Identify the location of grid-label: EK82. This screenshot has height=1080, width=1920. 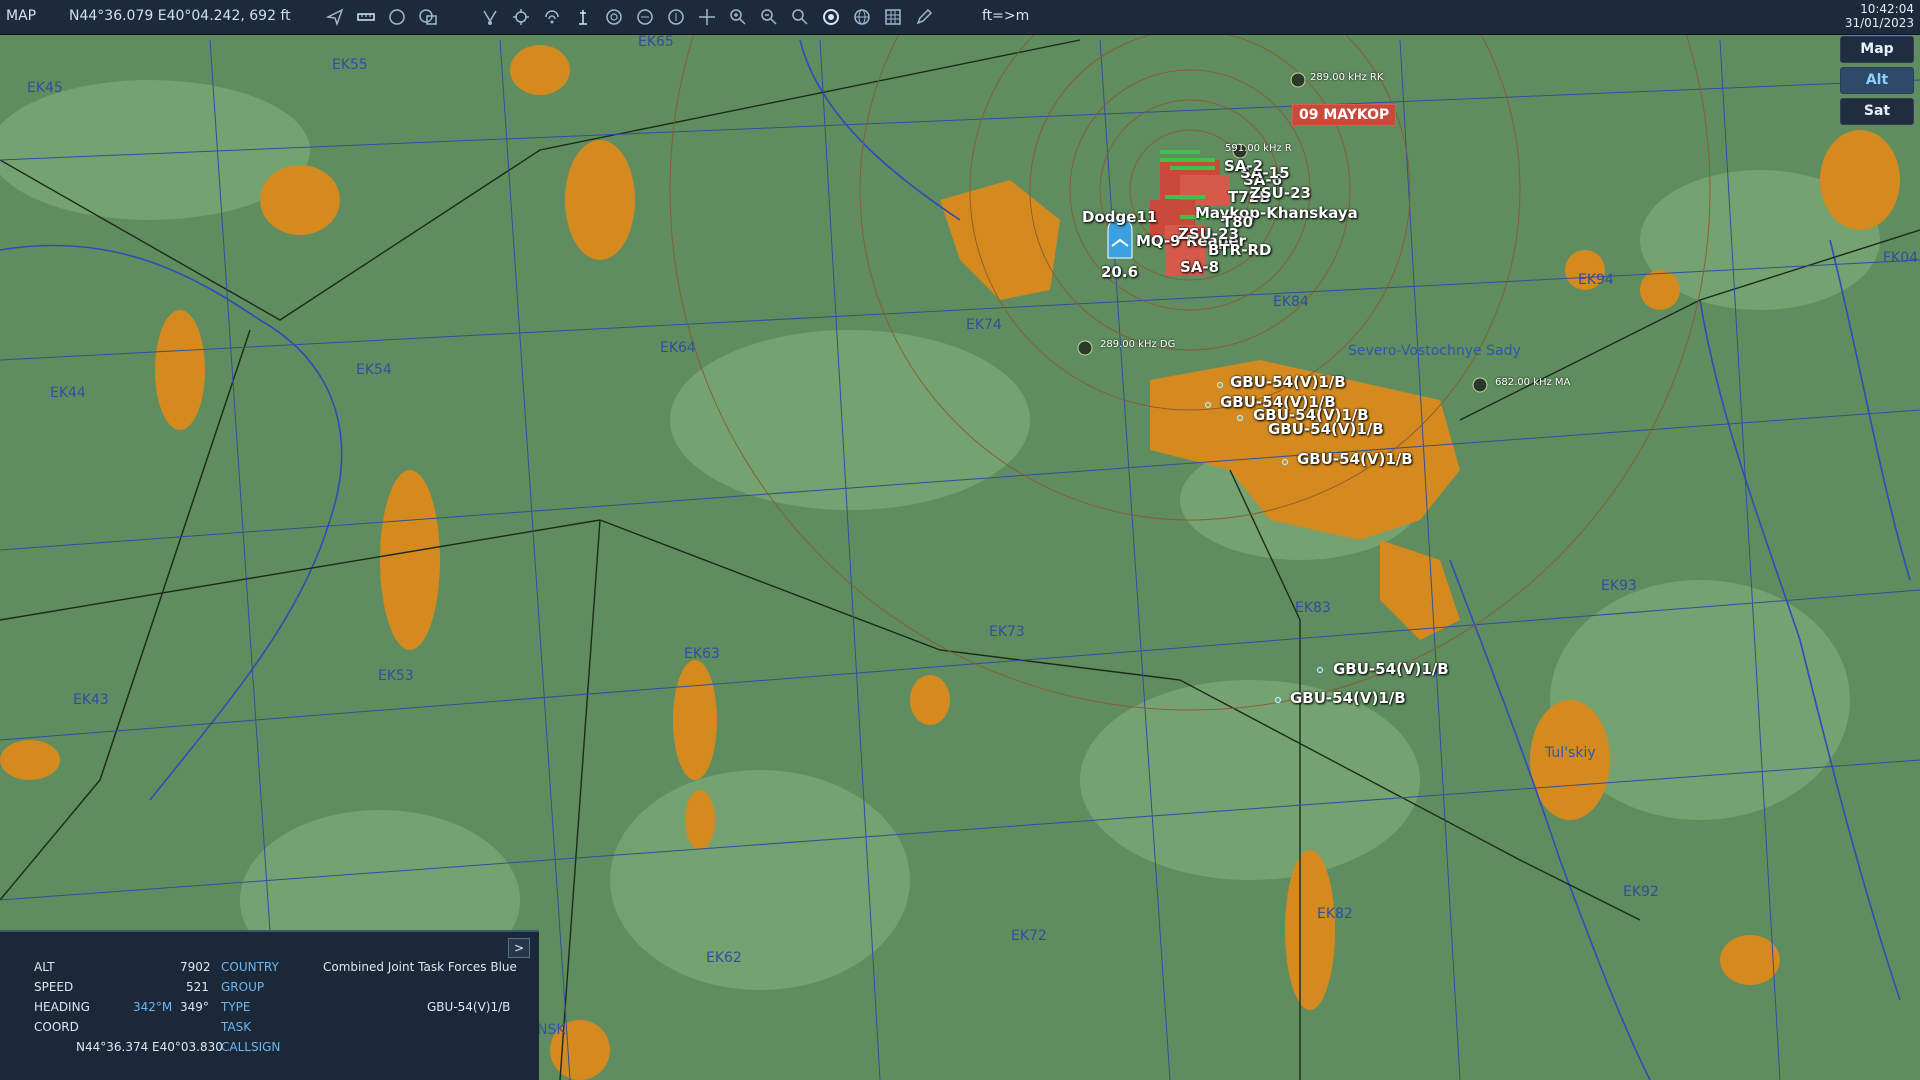
(1335, 914).